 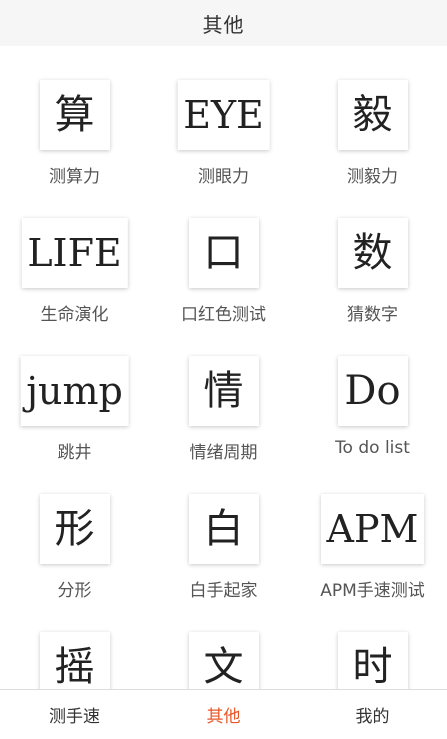 I want to click on feature-tile: 算, so click(x=74, y=115).